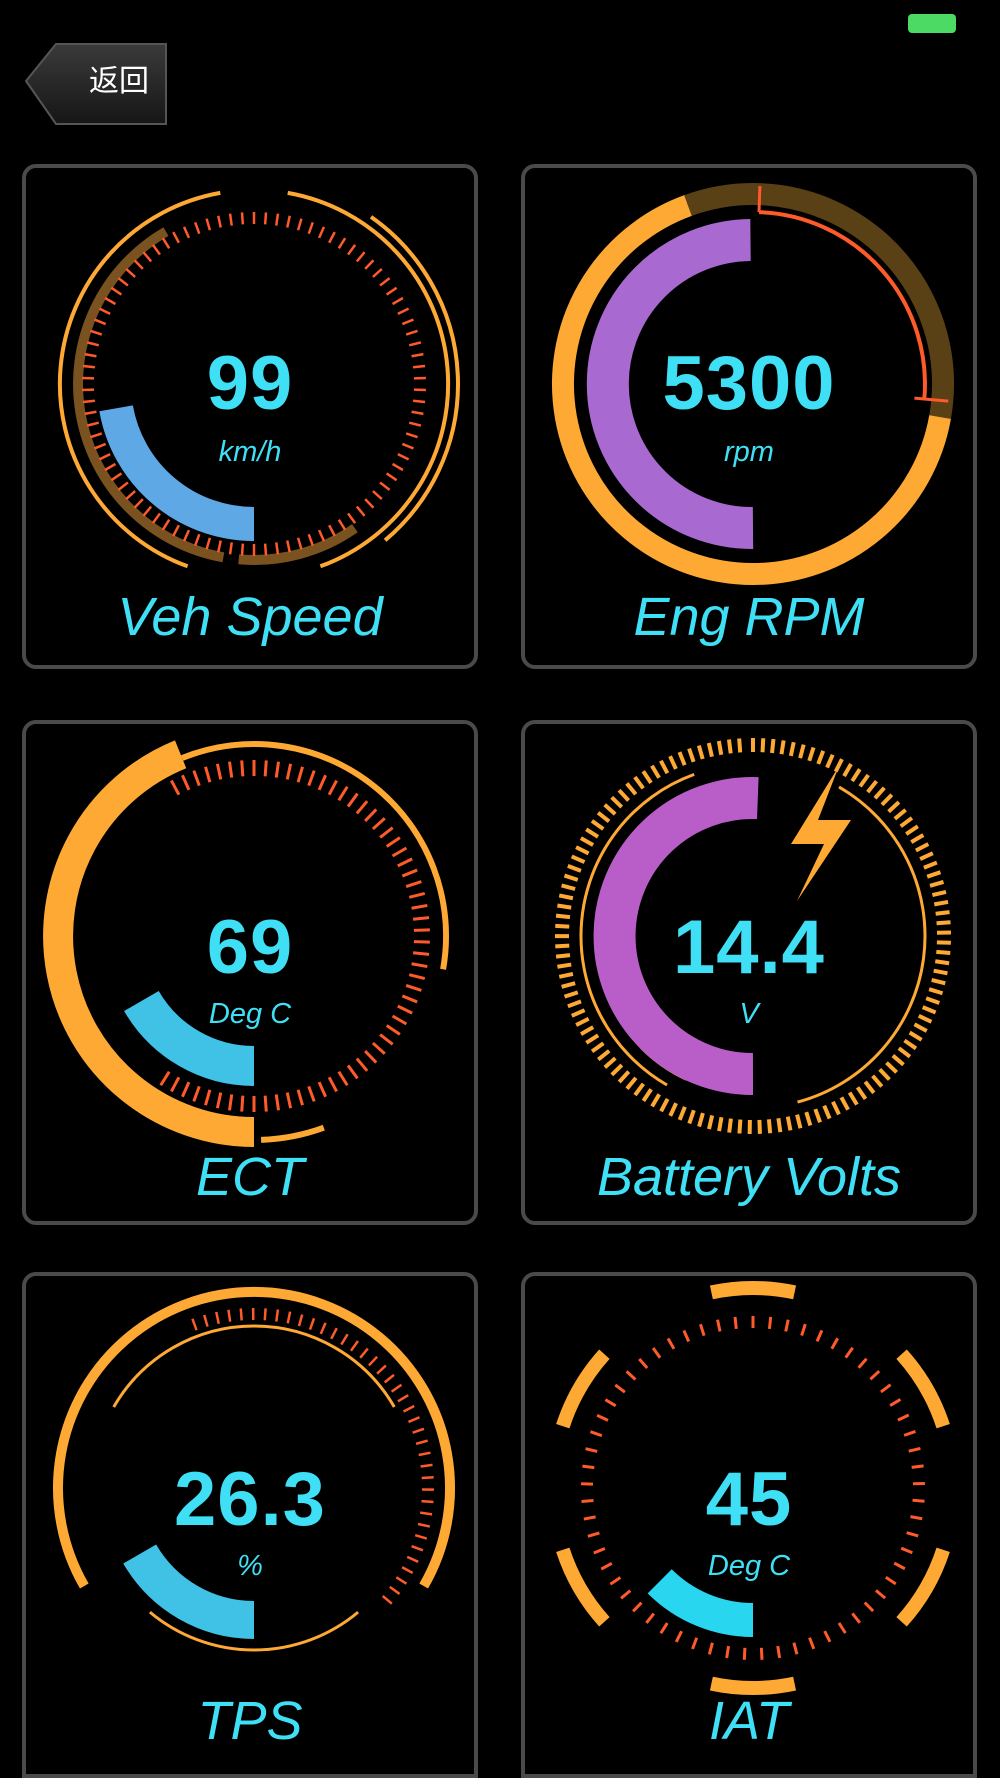 This screenshot has width=1000, height=1778. Describe the element at coordinates (250, 1525) in the screenshot. I see `gauge-card-tps: 26.3 % TPS` at that location.